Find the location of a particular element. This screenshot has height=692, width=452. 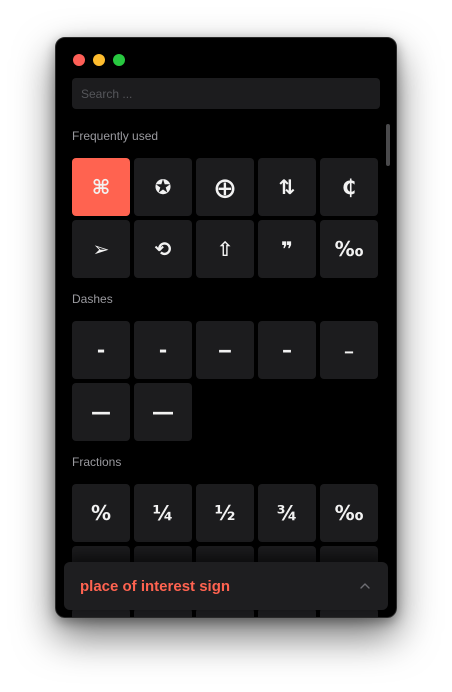

symbol-glyph: ‒ is located at coordinates (225, 350).